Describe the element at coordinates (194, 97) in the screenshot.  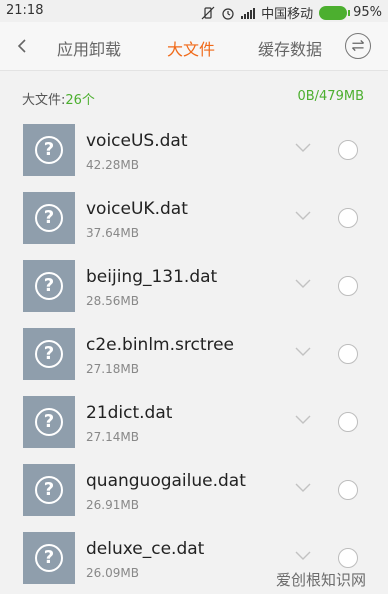
I see `summary-row: 大文件:26个 0B/479MB` at that location.